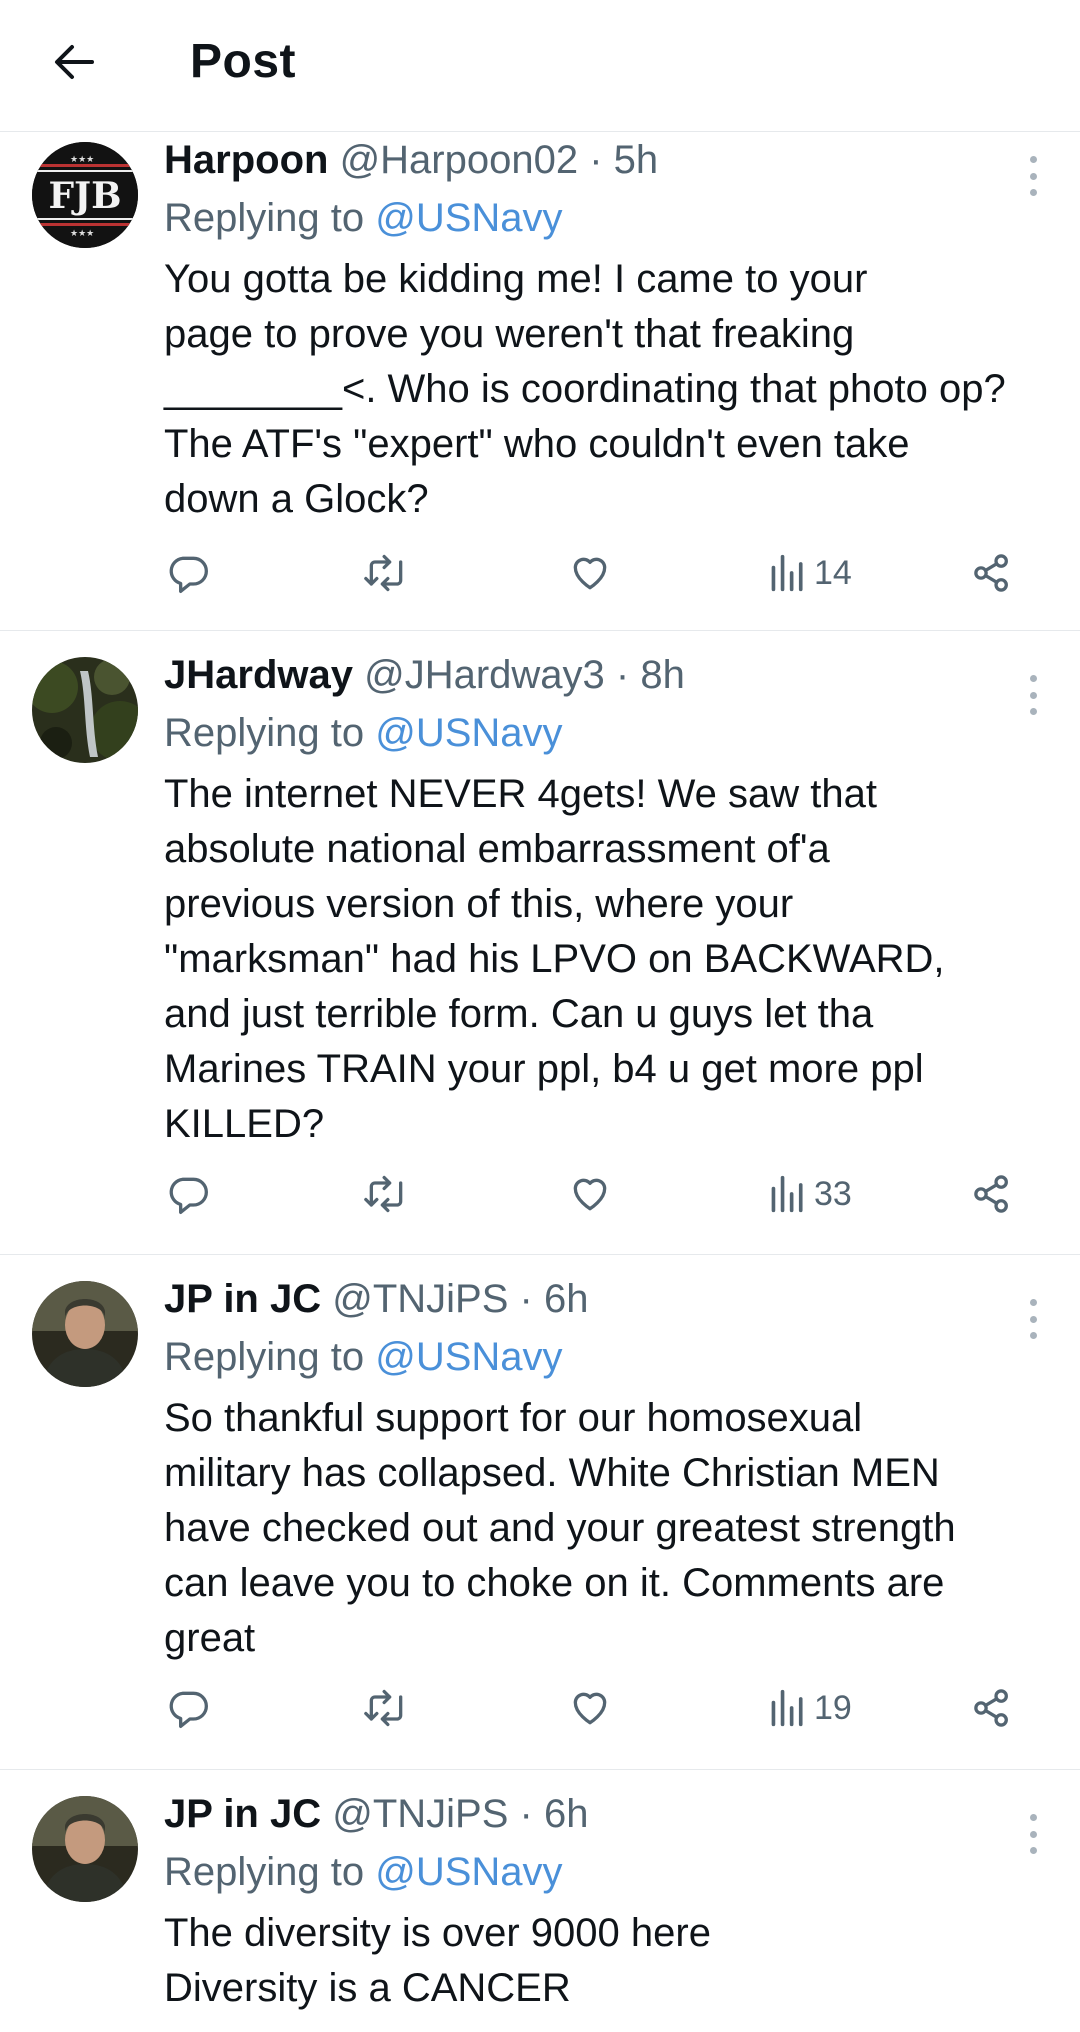  Describe the element at coordinates (243, 61) in the screenshot. I see `page-title: Post` at that location.